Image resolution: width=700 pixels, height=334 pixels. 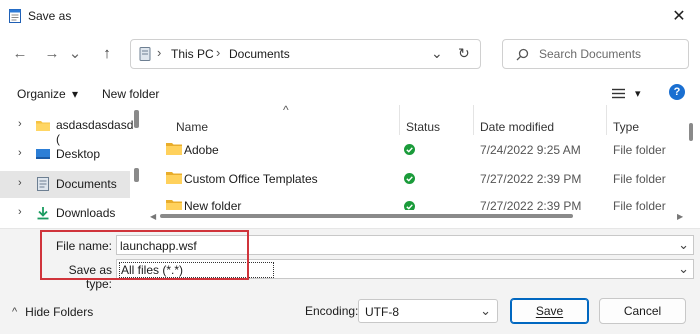 What do you see at coordinates (144, 255) in the screenshot?
I see `annotation-highlight-box` at bounding box center [144, 255].